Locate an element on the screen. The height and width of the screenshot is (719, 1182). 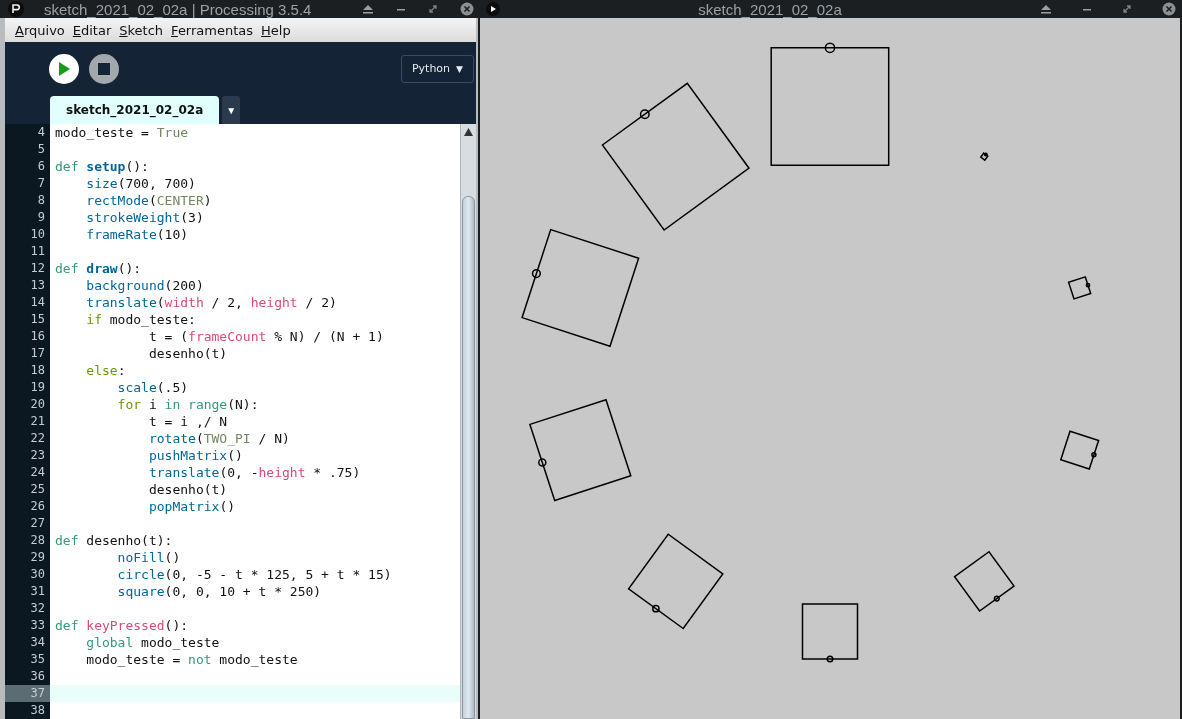
code-line: rotate(TWO_PI / N) is located at coordinates (219, 438).